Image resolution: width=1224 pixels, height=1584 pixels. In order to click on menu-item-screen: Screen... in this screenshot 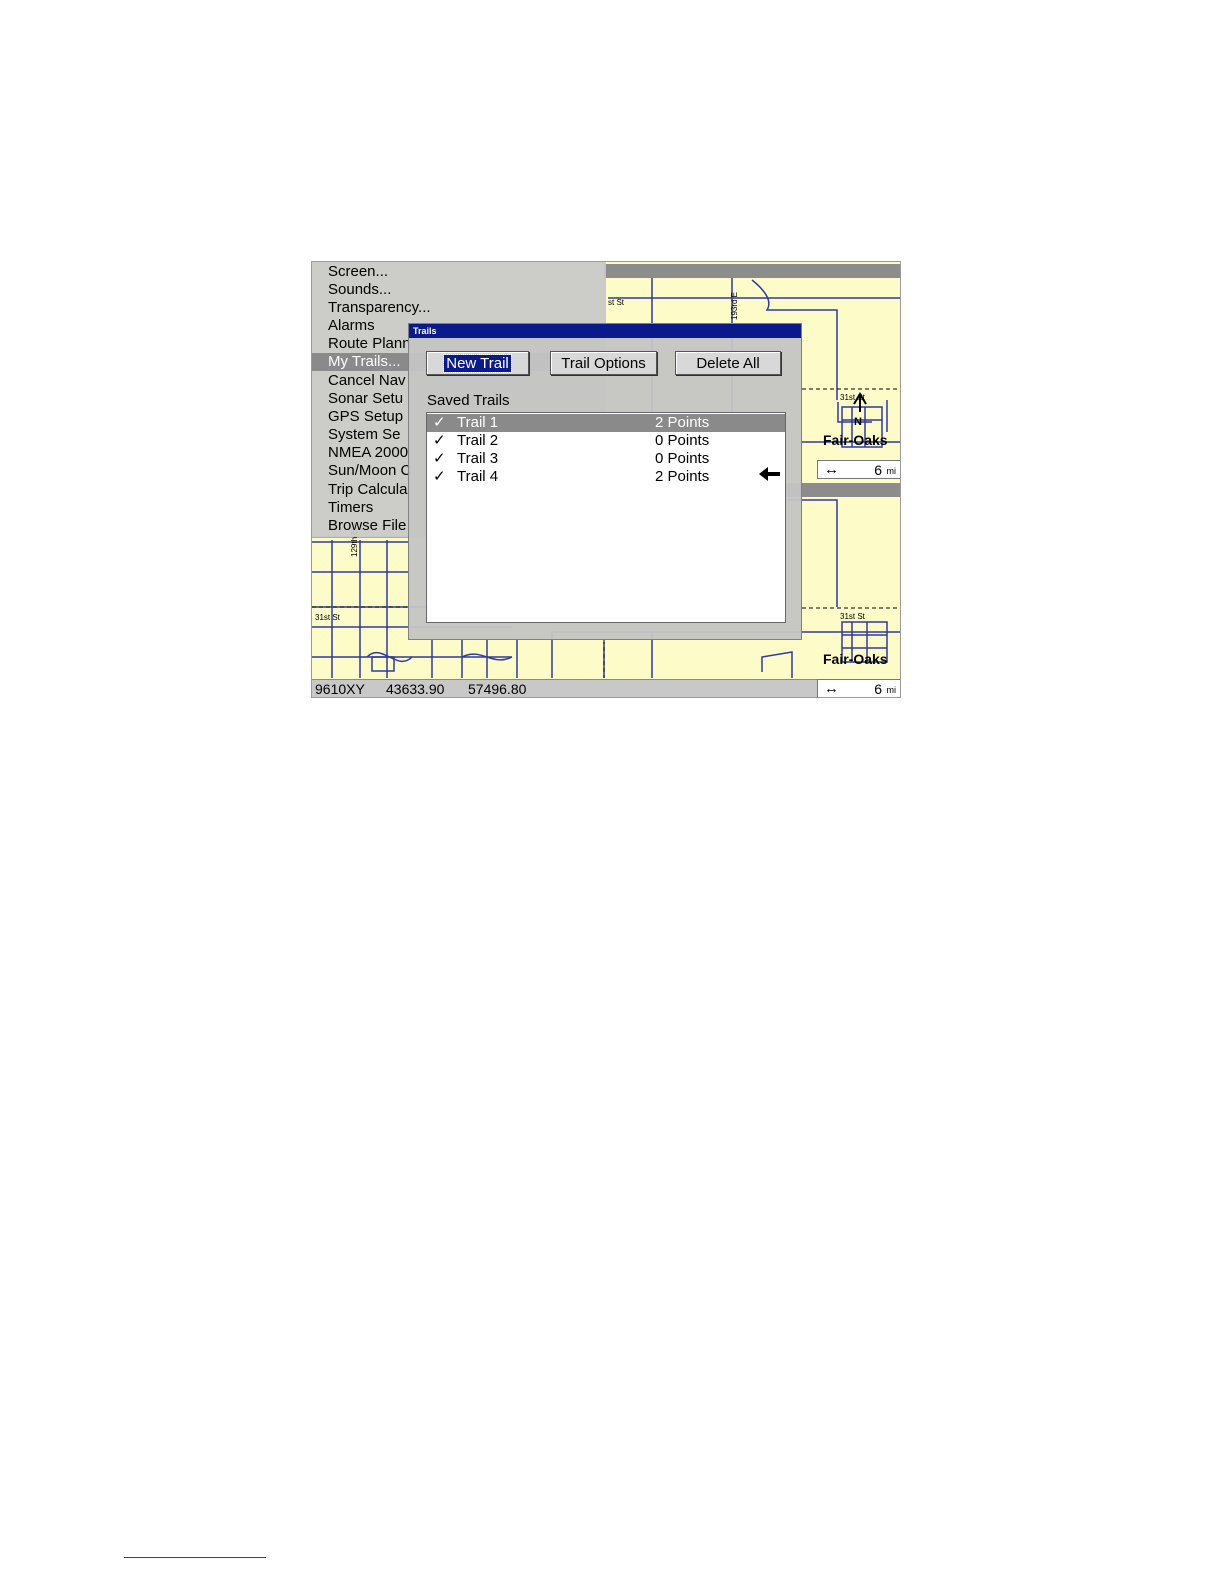, I will do `click(459, 272)`.